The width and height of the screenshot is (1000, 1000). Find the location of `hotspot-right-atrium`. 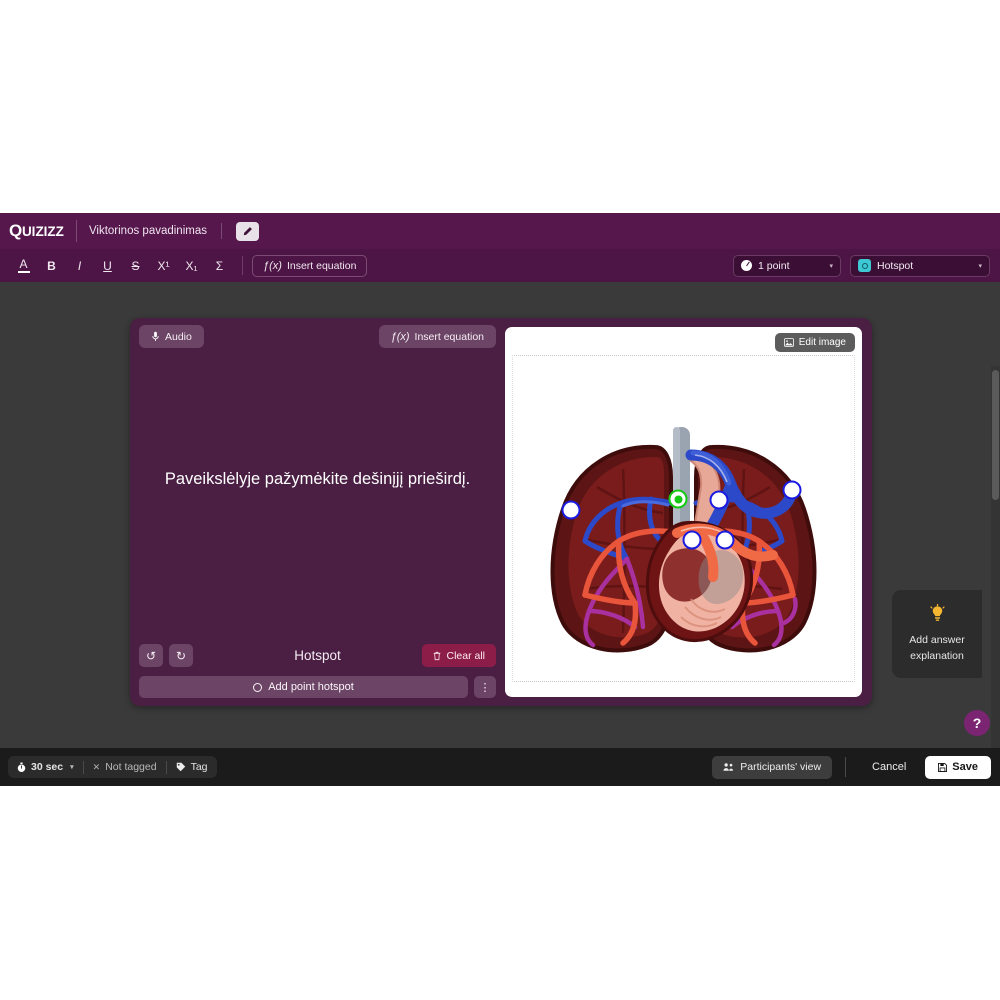

hotspot-right-atrium is located at coordinates (678, 499).